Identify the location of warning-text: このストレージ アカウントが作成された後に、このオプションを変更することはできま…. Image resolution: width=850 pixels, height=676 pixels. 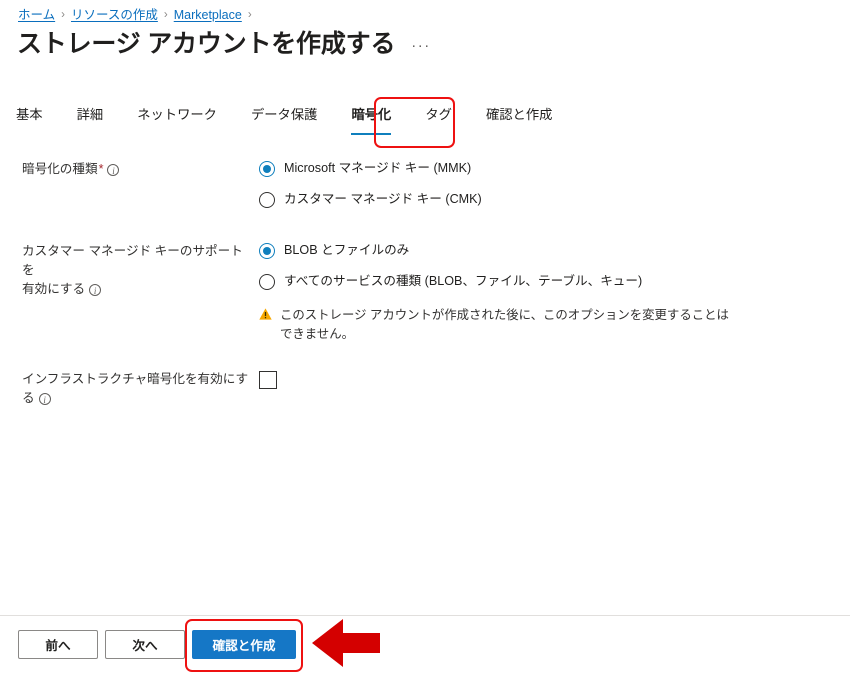
(504, 324).